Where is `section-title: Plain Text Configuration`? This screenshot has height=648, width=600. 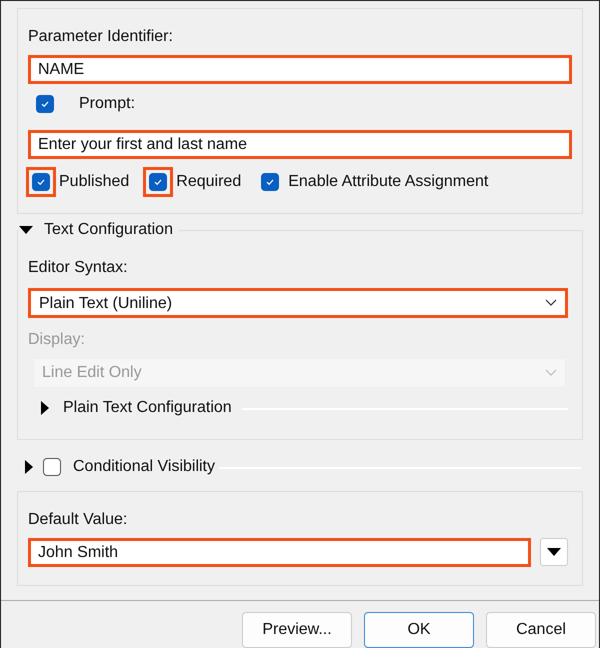
section-title: Plain Text Configuration is located at coordinates (147, 408).